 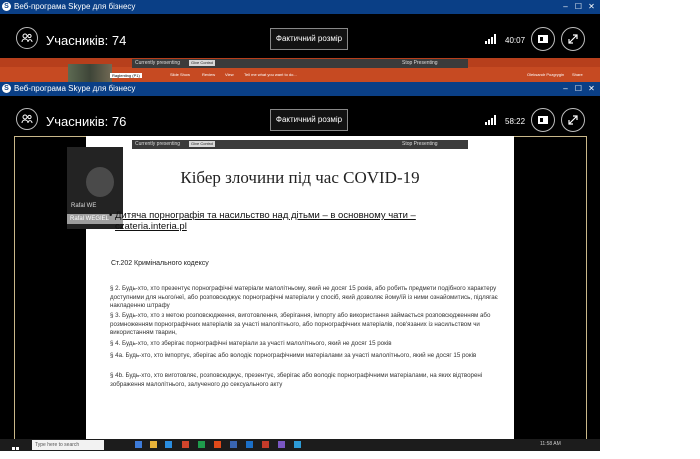 I want to click on windows-taskbar: Type here to search 11:58 AM, so click(x=300, y=446).